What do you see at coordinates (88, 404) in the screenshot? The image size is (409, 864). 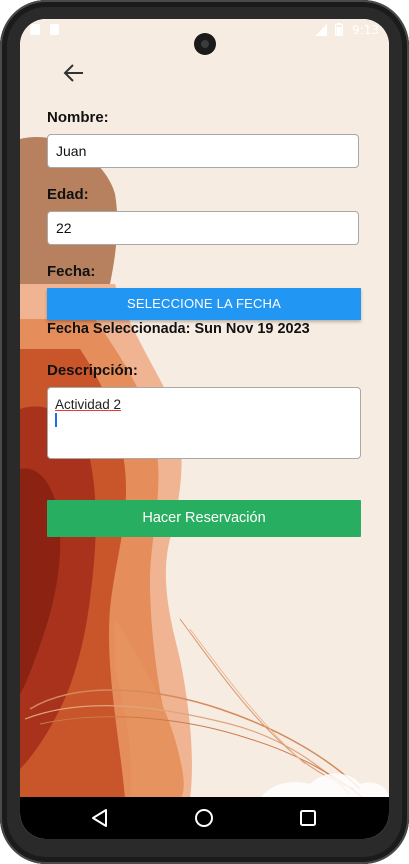 I see `description-value: Actividad 2` at bounding box center [88, 404].